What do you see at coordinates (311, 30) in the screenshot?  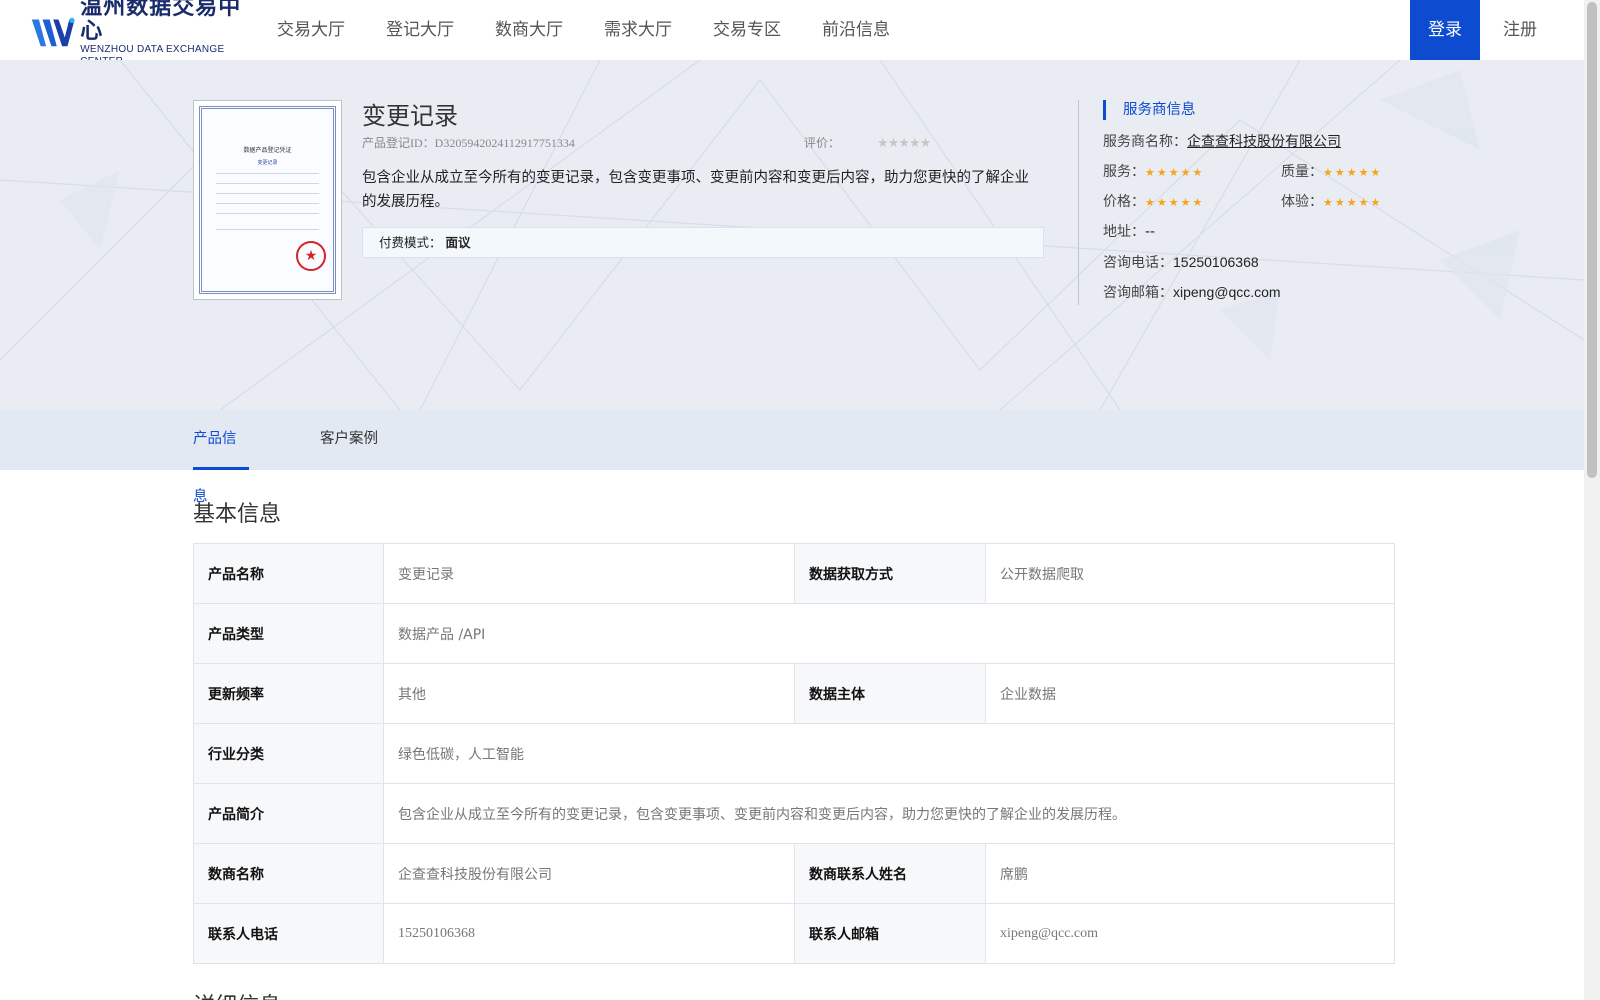 I see `nav-trading-hall: 交易大厅` at bounding box center [311, 30].